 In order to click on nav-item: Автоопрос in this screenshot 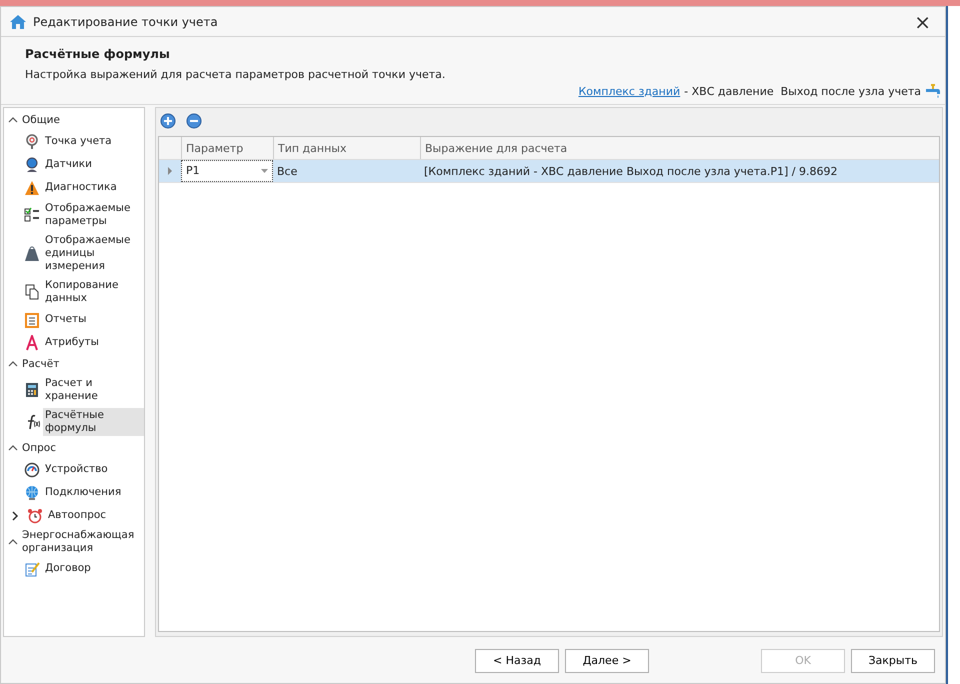, I will do `click(77, 515)`.